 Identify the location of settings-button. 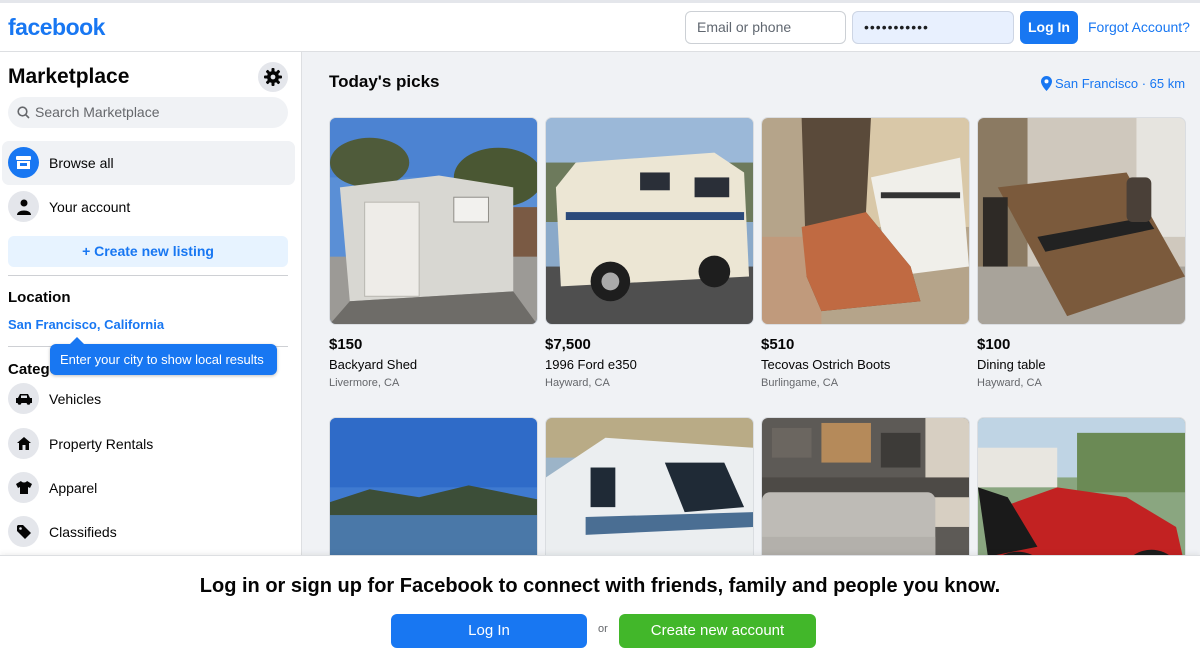
(273, 77).